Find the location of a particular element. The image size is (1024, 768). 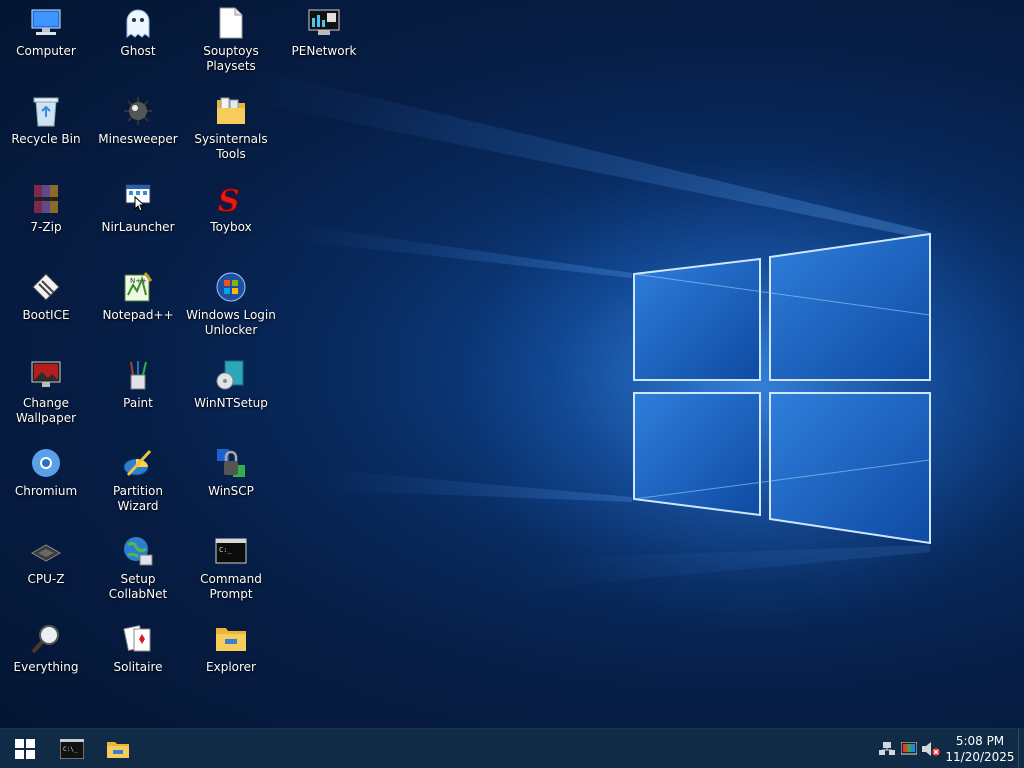

desktop-icon-label: Minesweeper is located at coordinates (138, 139).